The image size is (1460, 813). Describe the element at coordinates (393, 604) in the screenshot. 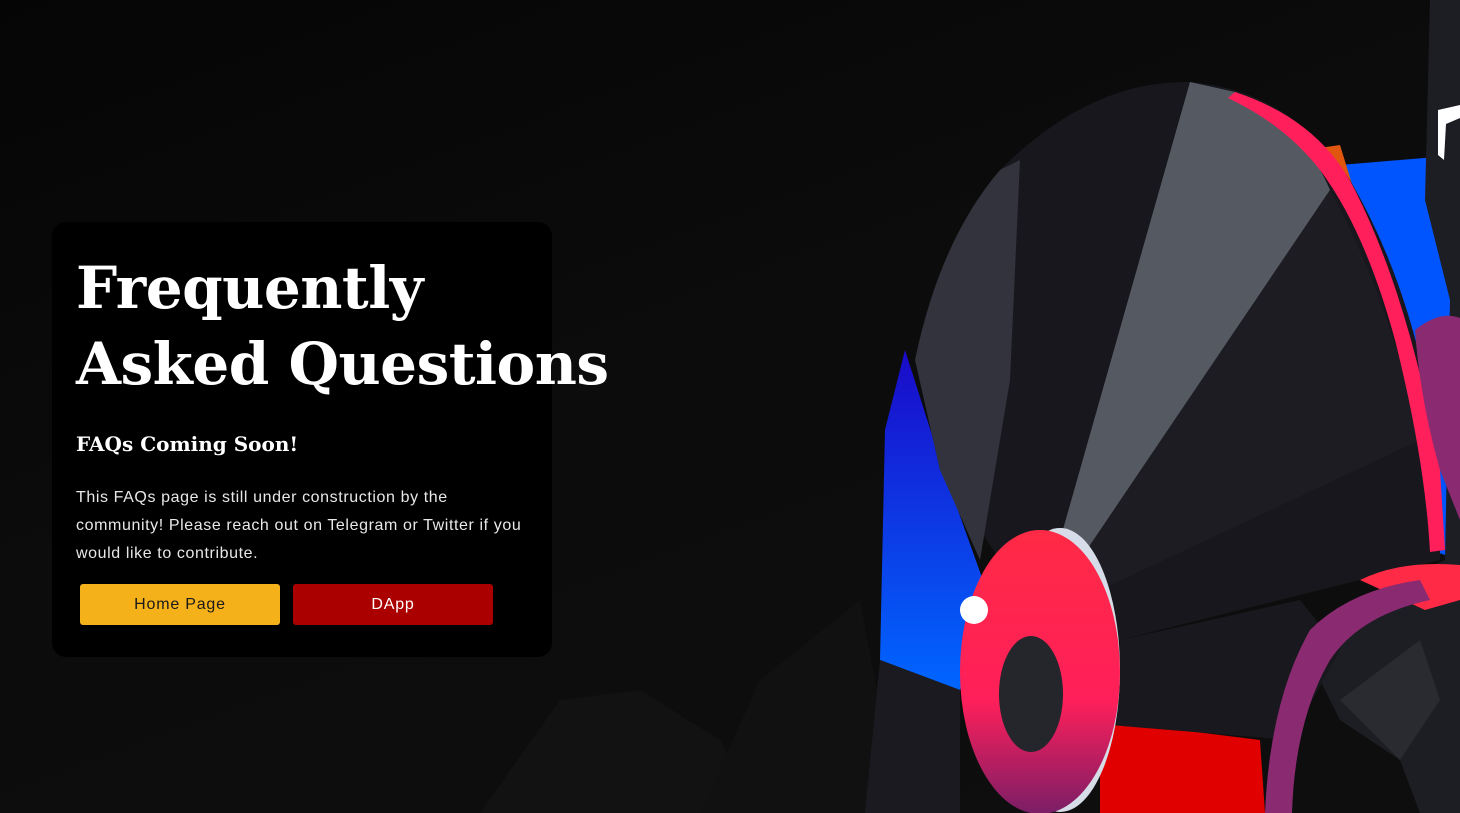

I see `dapp-button: DApp` at that location.